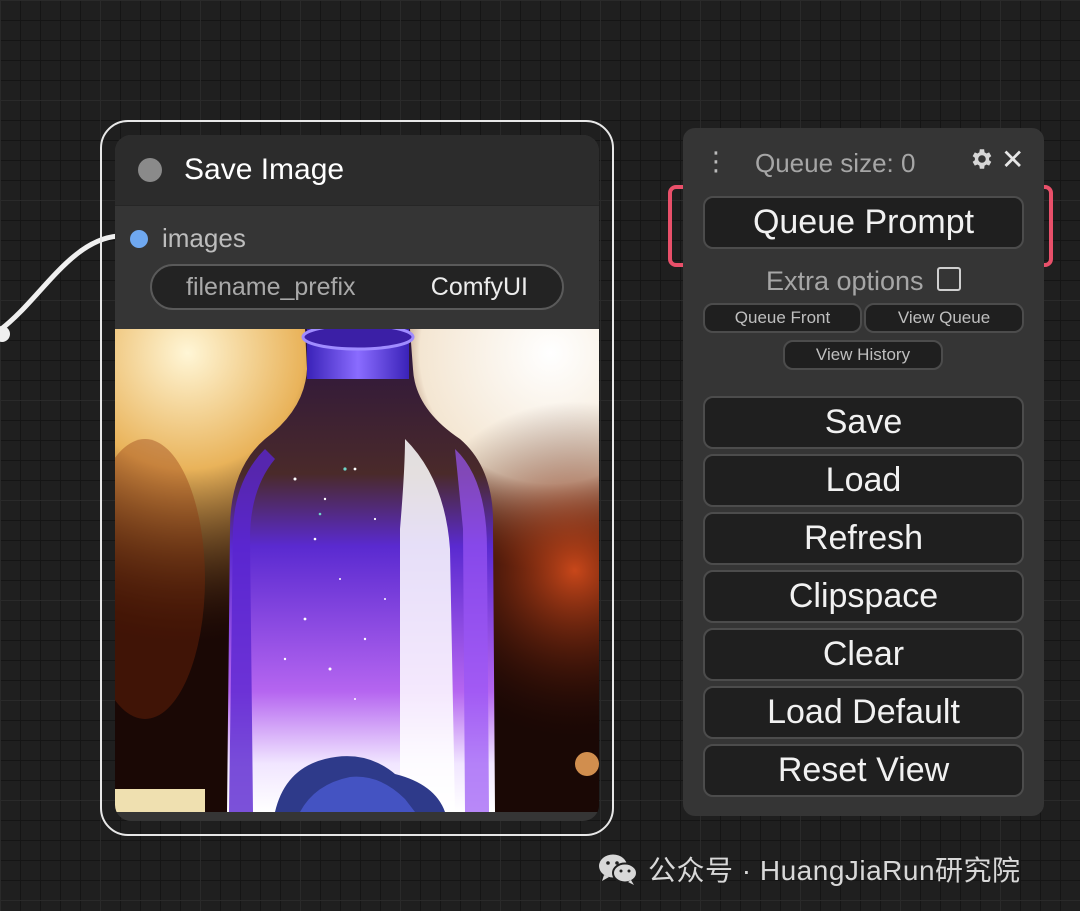  I want to click on extra-options-checkbox, so click(949, 279).